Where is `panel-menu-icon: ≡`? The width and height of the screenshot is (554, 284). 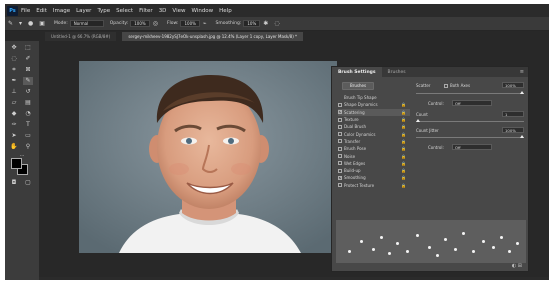 panel-menu-icon: ≡ is located at coordinates (522, 72).